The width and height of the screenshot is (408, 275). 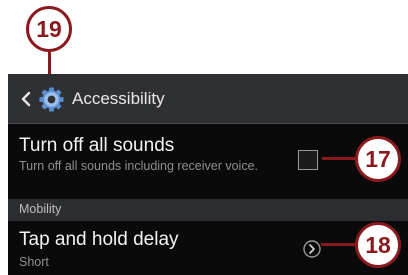 I want to click on tap-and-hold-title: Tap and hold delay, so click(x=99, y=239).